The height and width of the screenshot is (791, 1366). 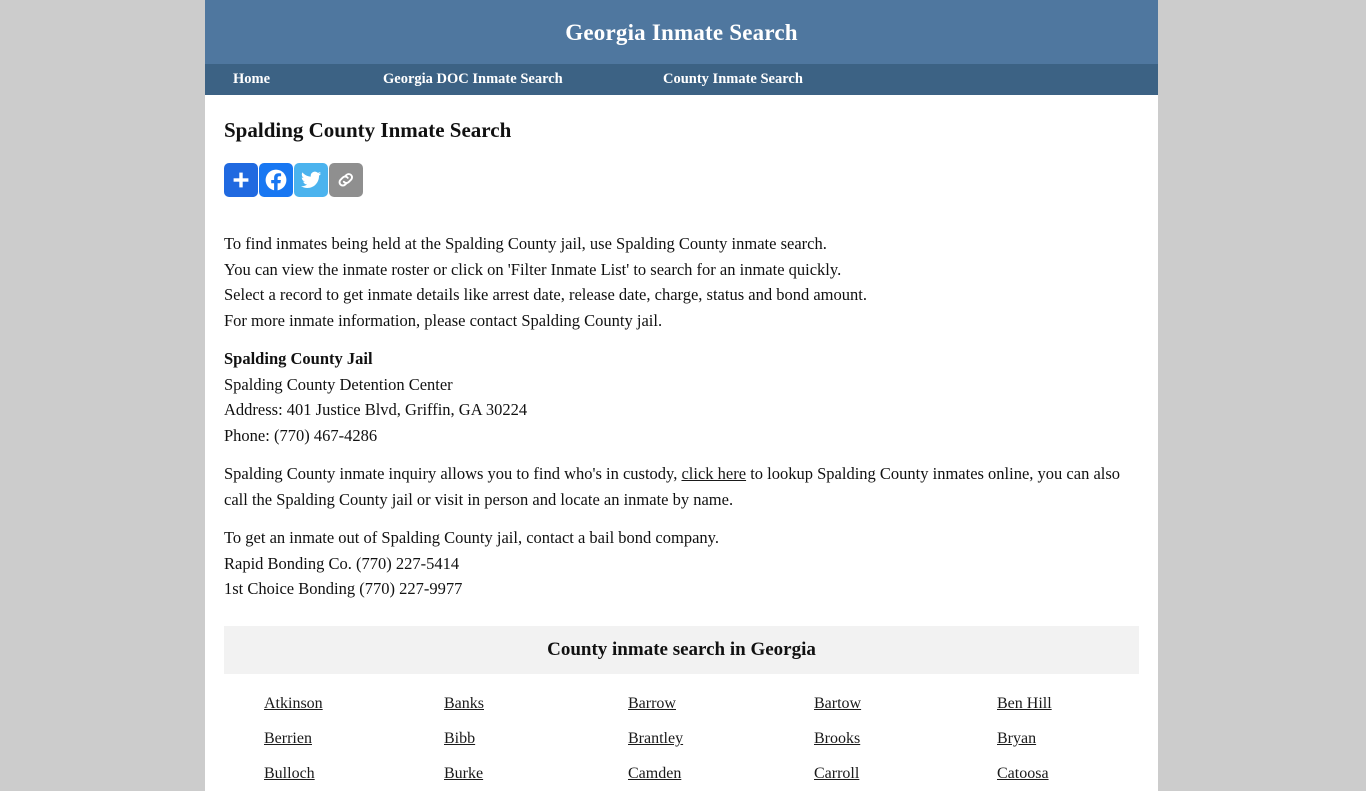 What do you see at coordinates (652, 703) in the screenshot?
I see `county-link-barrow: Barrow` at bounding box center [652, 703].